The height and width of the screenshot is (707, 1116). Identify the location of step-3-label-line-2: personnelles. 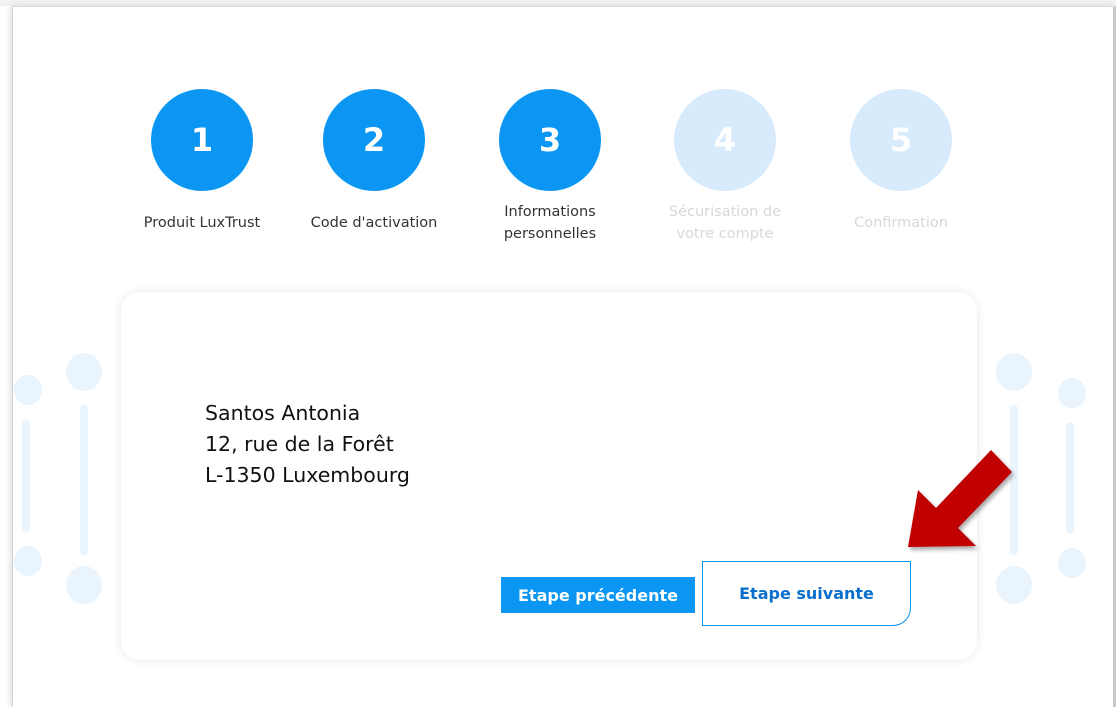
(550, 234).